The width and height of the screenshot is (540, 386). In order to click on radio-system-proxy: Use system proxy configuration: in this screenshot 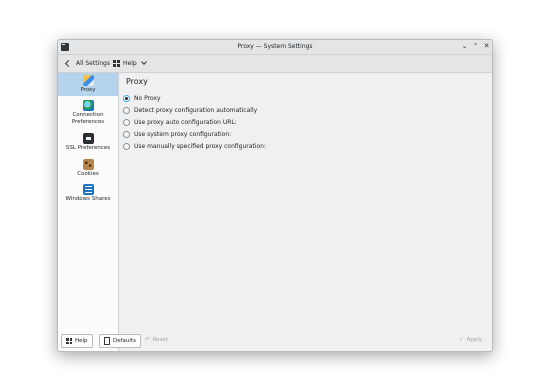, I will do `click(177, 134)`.